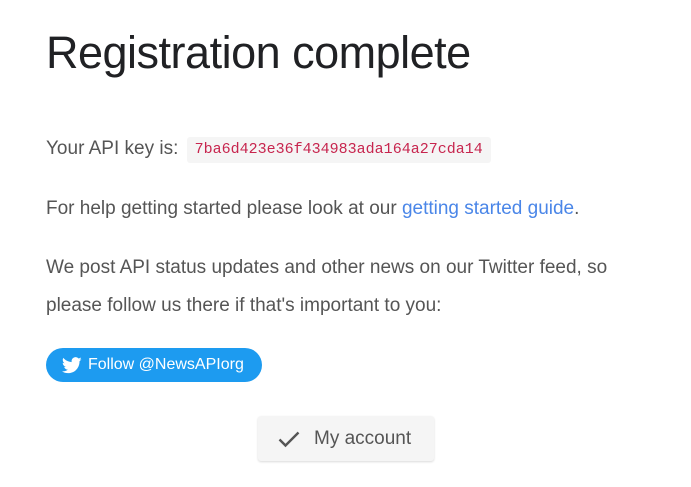 Image resolution: width=691 pixels, height=487 pixels. Describe the element at coordinates (488, 208) in the screenshot. I see `getting-started-guide-link: getting started guide` at that location.